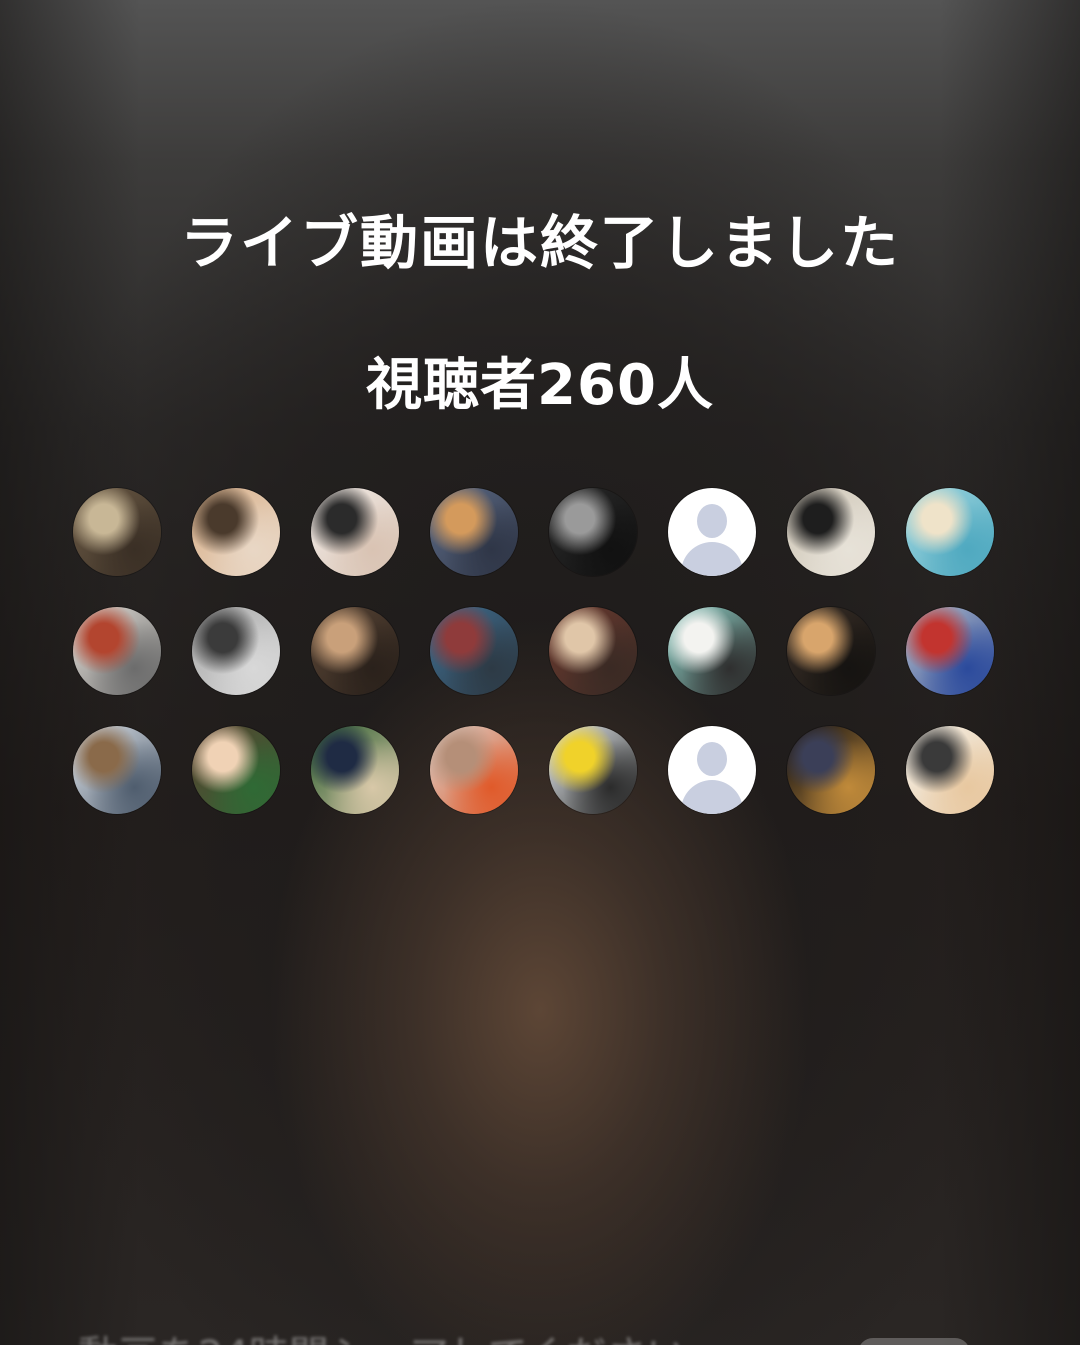 The image size is (1080, 1345). What do you see at coordinates (539, 243) in the screenshot?
I see `live-ended-title: ライブ動画は終了しました` at bounding box center [539, 243].